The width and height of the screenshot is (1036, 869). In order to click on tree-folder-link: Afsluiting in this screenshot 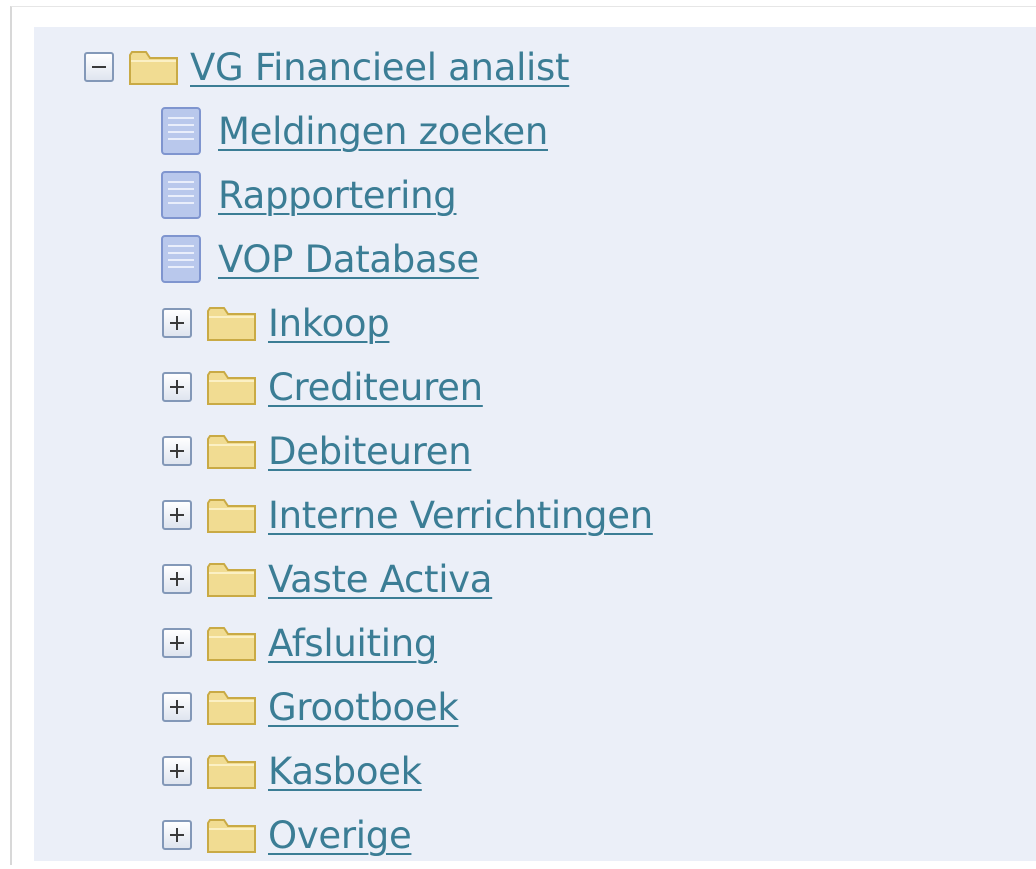, I will do `click(352, 643)`.